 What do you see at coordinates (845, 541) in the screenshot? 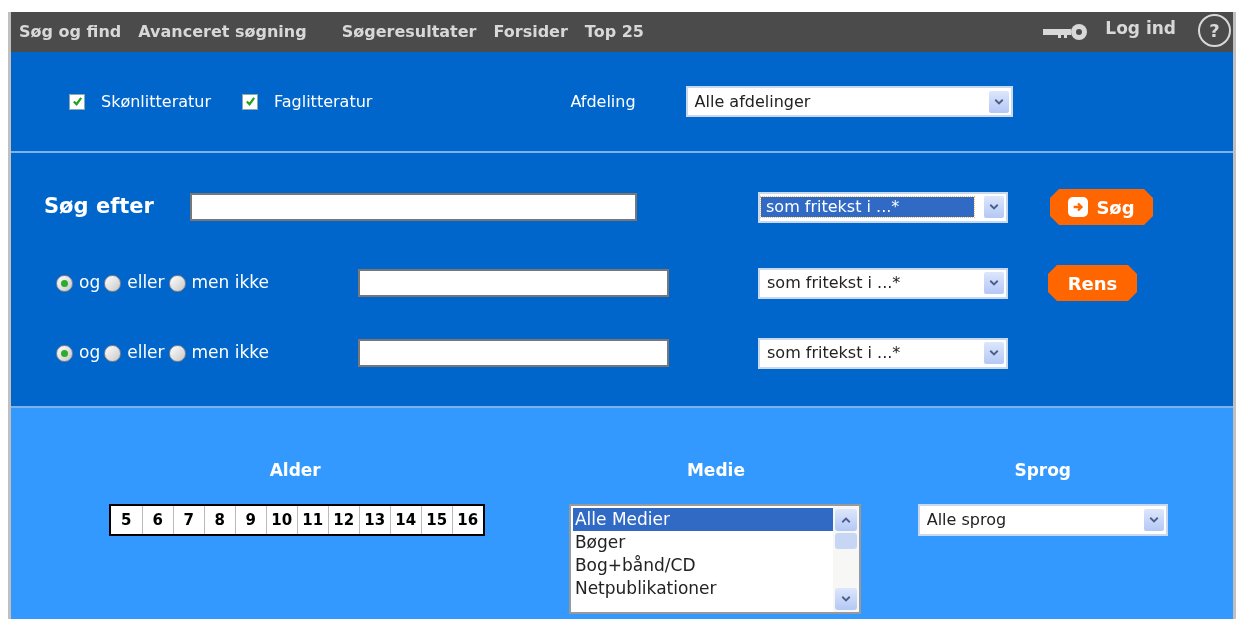
I see `scroll-thumb` at bounding box center [845, 541].